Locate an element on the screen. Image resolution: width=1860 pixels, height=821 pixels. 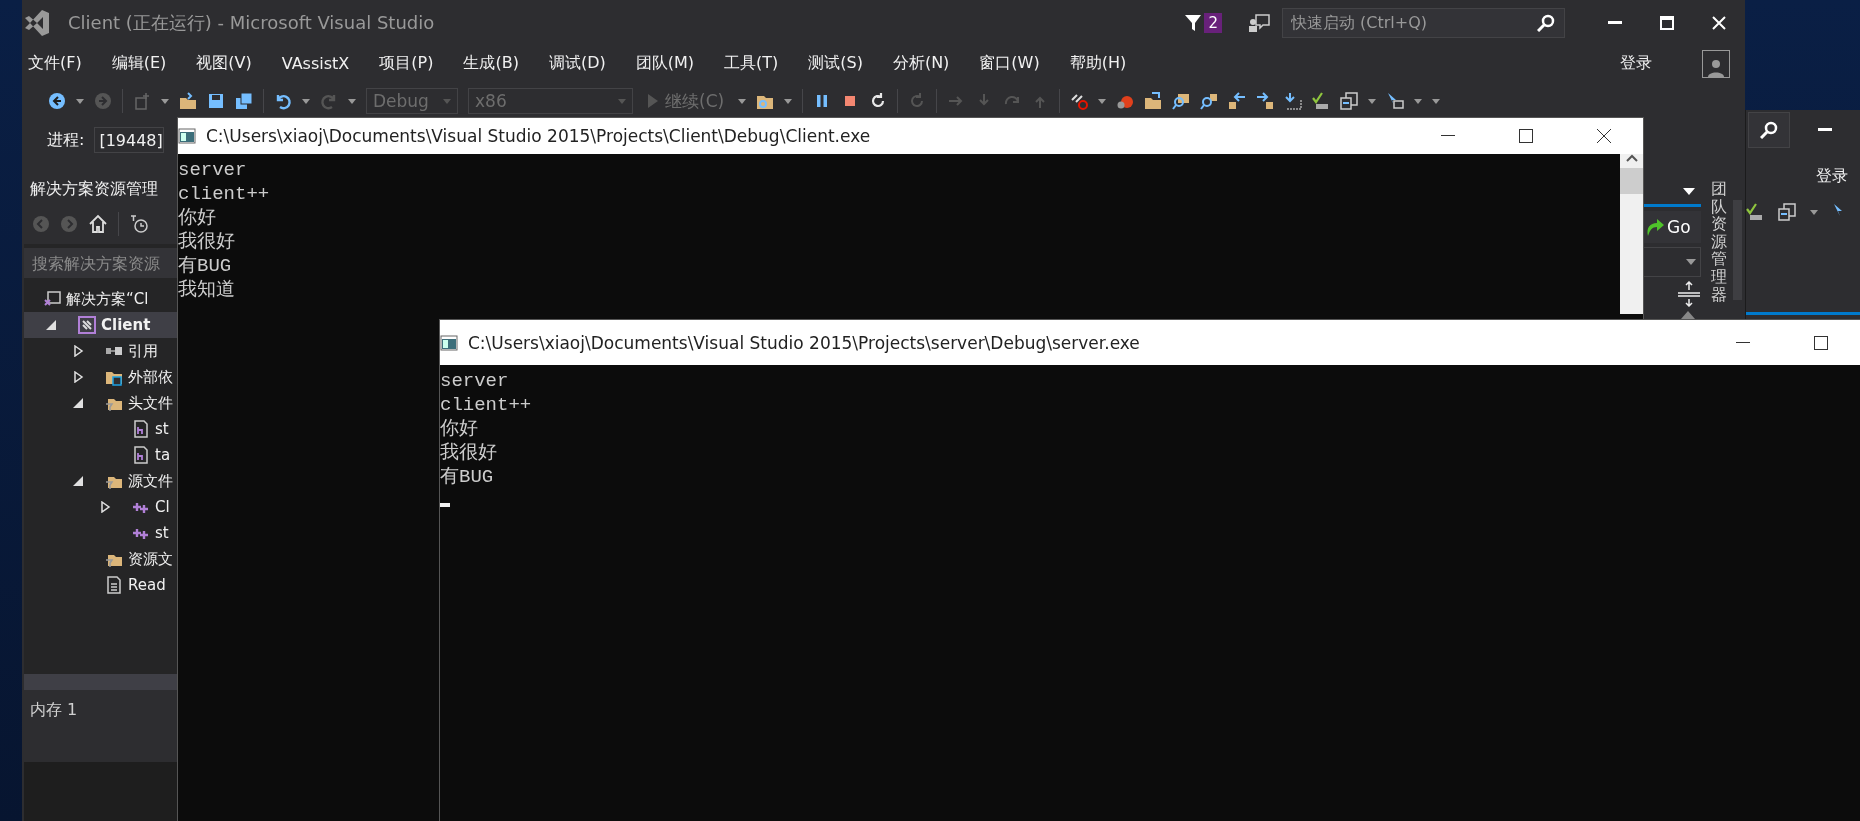
history-icon is located at coordinates (139, 224).